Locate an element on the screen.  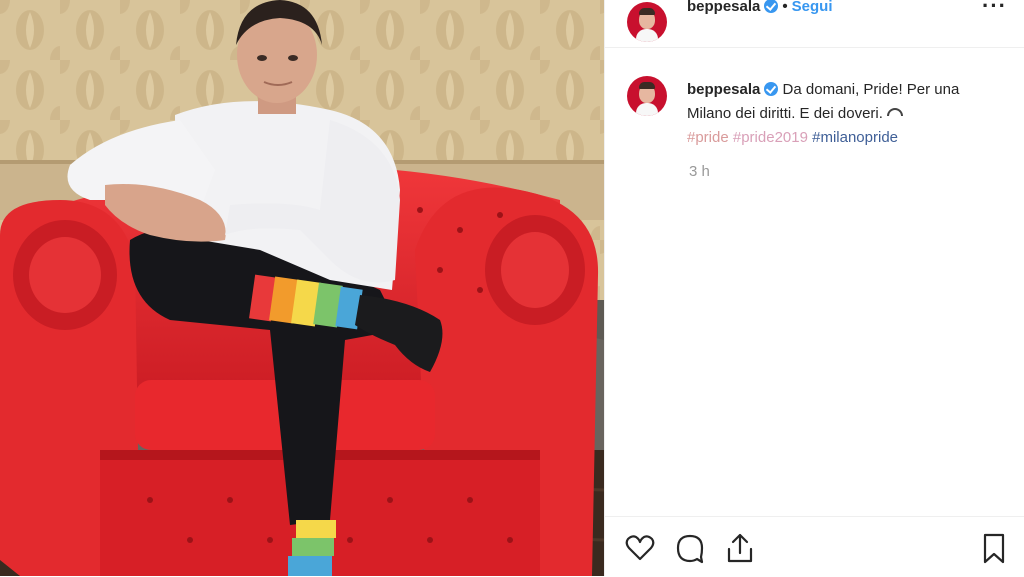
caption-avatar is located at coordinates (647, 96).